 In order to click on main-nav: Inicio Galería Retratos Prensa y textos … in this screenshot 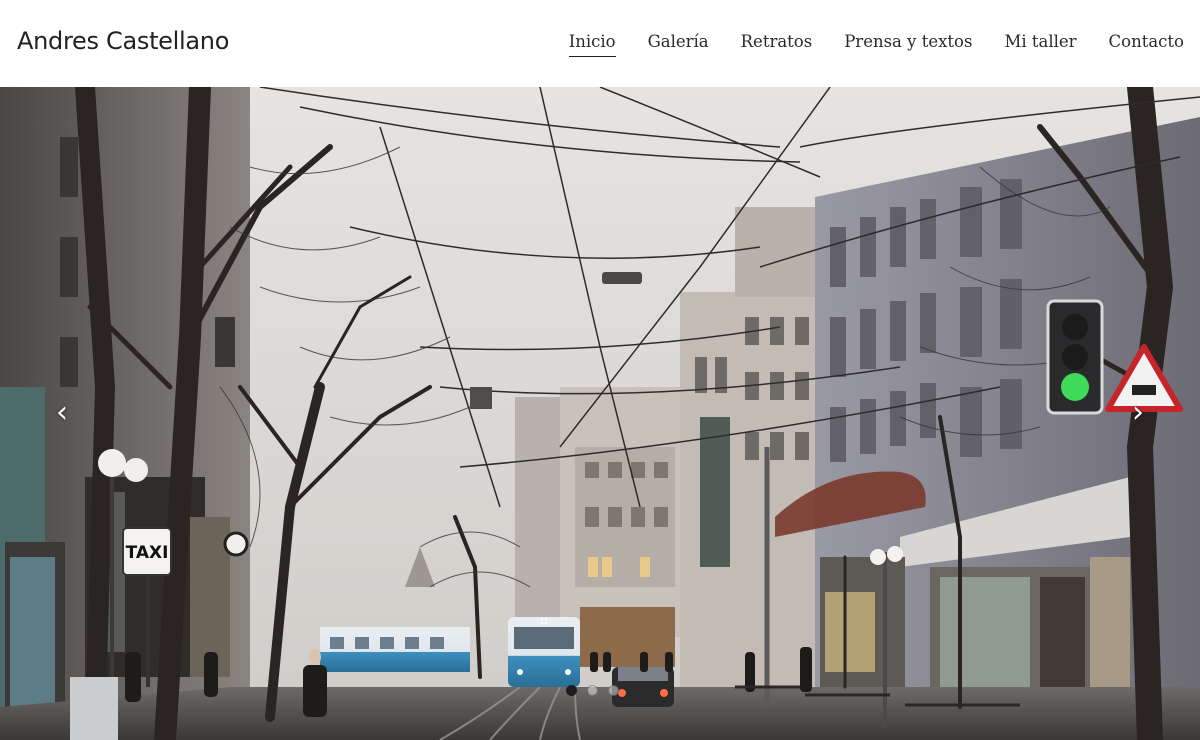, I will do `click(876, 44)`.